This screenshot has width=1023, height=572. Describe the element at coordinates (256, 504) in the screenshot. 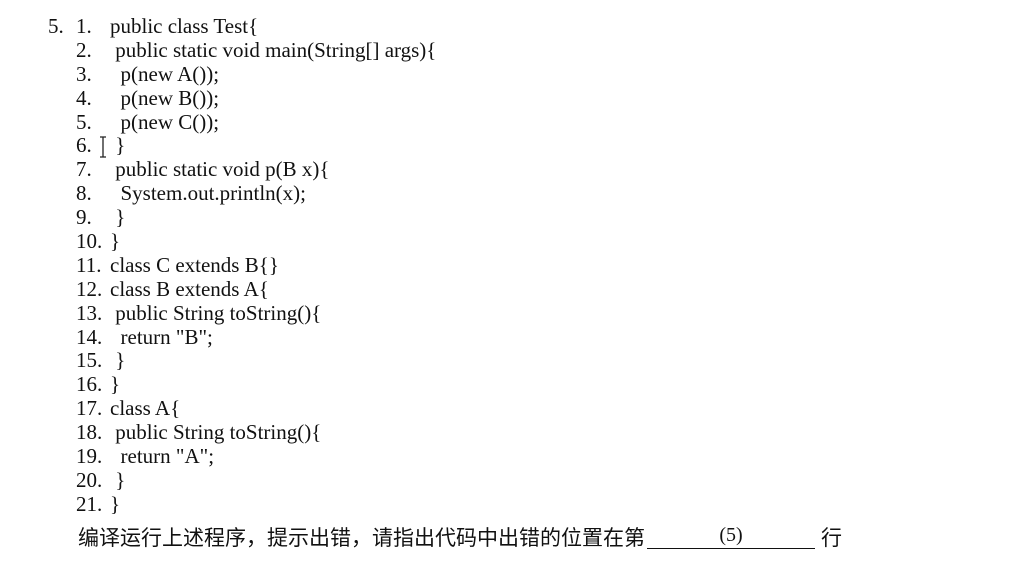

I see `code-line: 21.}` at that location.